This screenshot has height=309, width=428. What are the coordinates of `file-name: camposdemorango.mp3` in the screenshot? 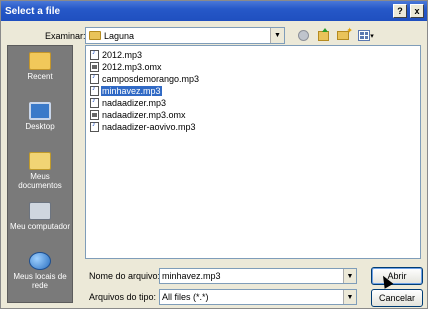 It's located at (151, 79).